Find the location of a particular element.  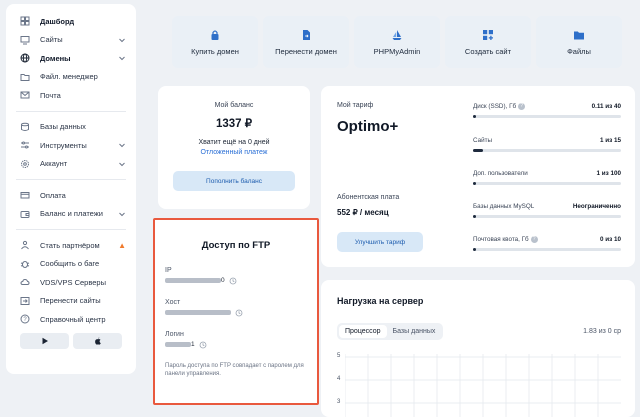

sidebar-item-partner: Стать партнёром ▲ is located at coordinates (71, 245).